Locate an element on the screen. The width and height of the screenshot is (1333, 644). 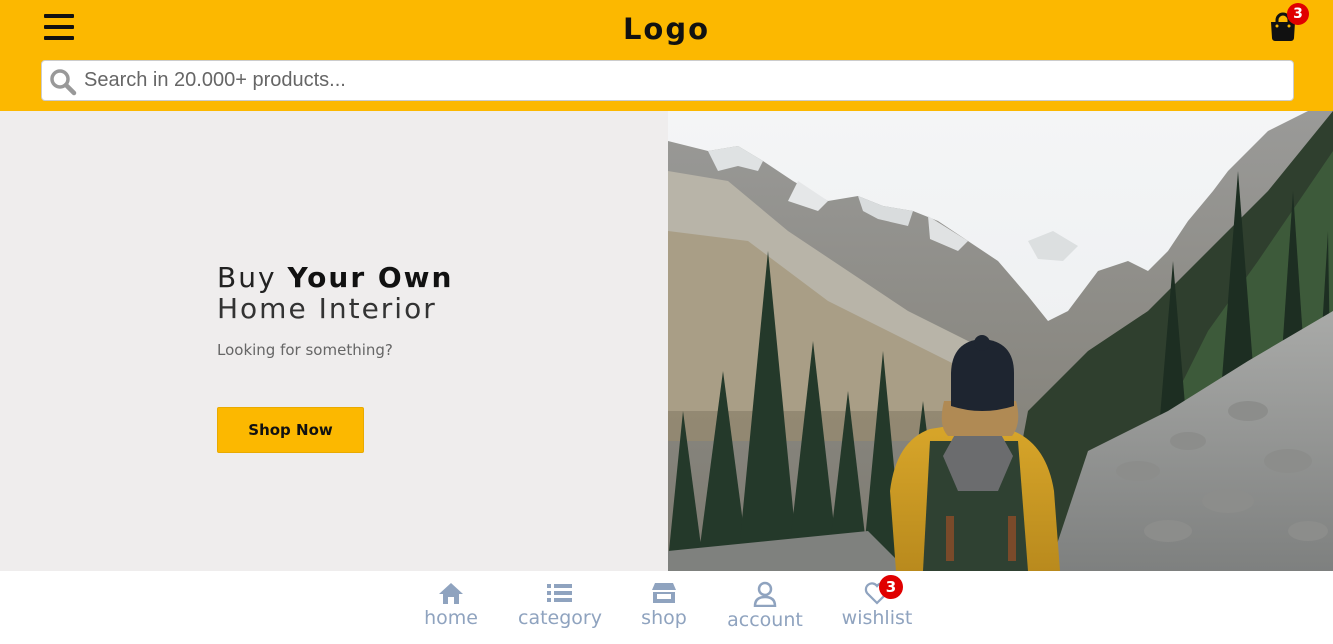
search-input is located at coordinates (684, 80).